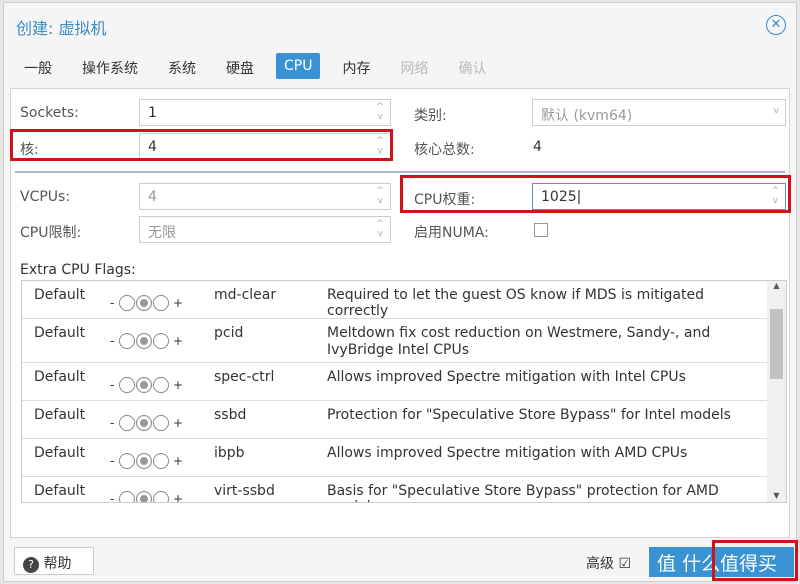  Describe the element at coordinates (240, 66) in the screenshot. I see `tab-disk: 硬盘` at that location.